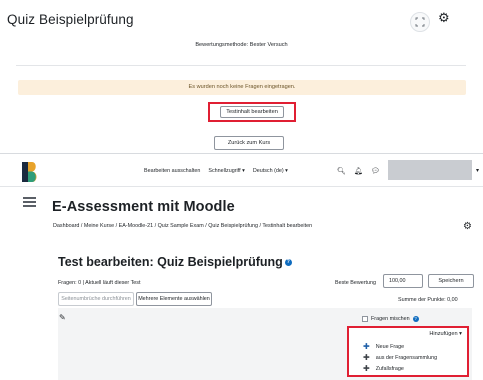 The width and height of the screenshot is (483, 380). What do you see at coordinates (358, 171) in the screenshot?
I see `bell-icon: 🔔︎` at bounding box center [358, 171].